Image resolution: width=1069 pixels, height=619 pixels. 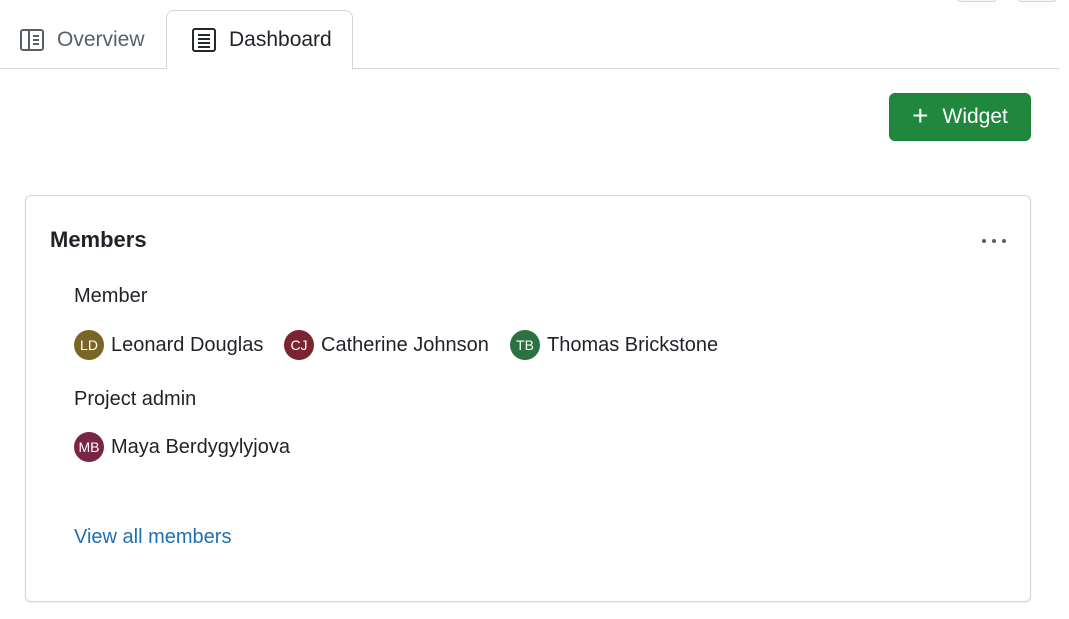 I want to click on admin-list: MB Maya Berdygylyjova, so click(x=182, y=447).